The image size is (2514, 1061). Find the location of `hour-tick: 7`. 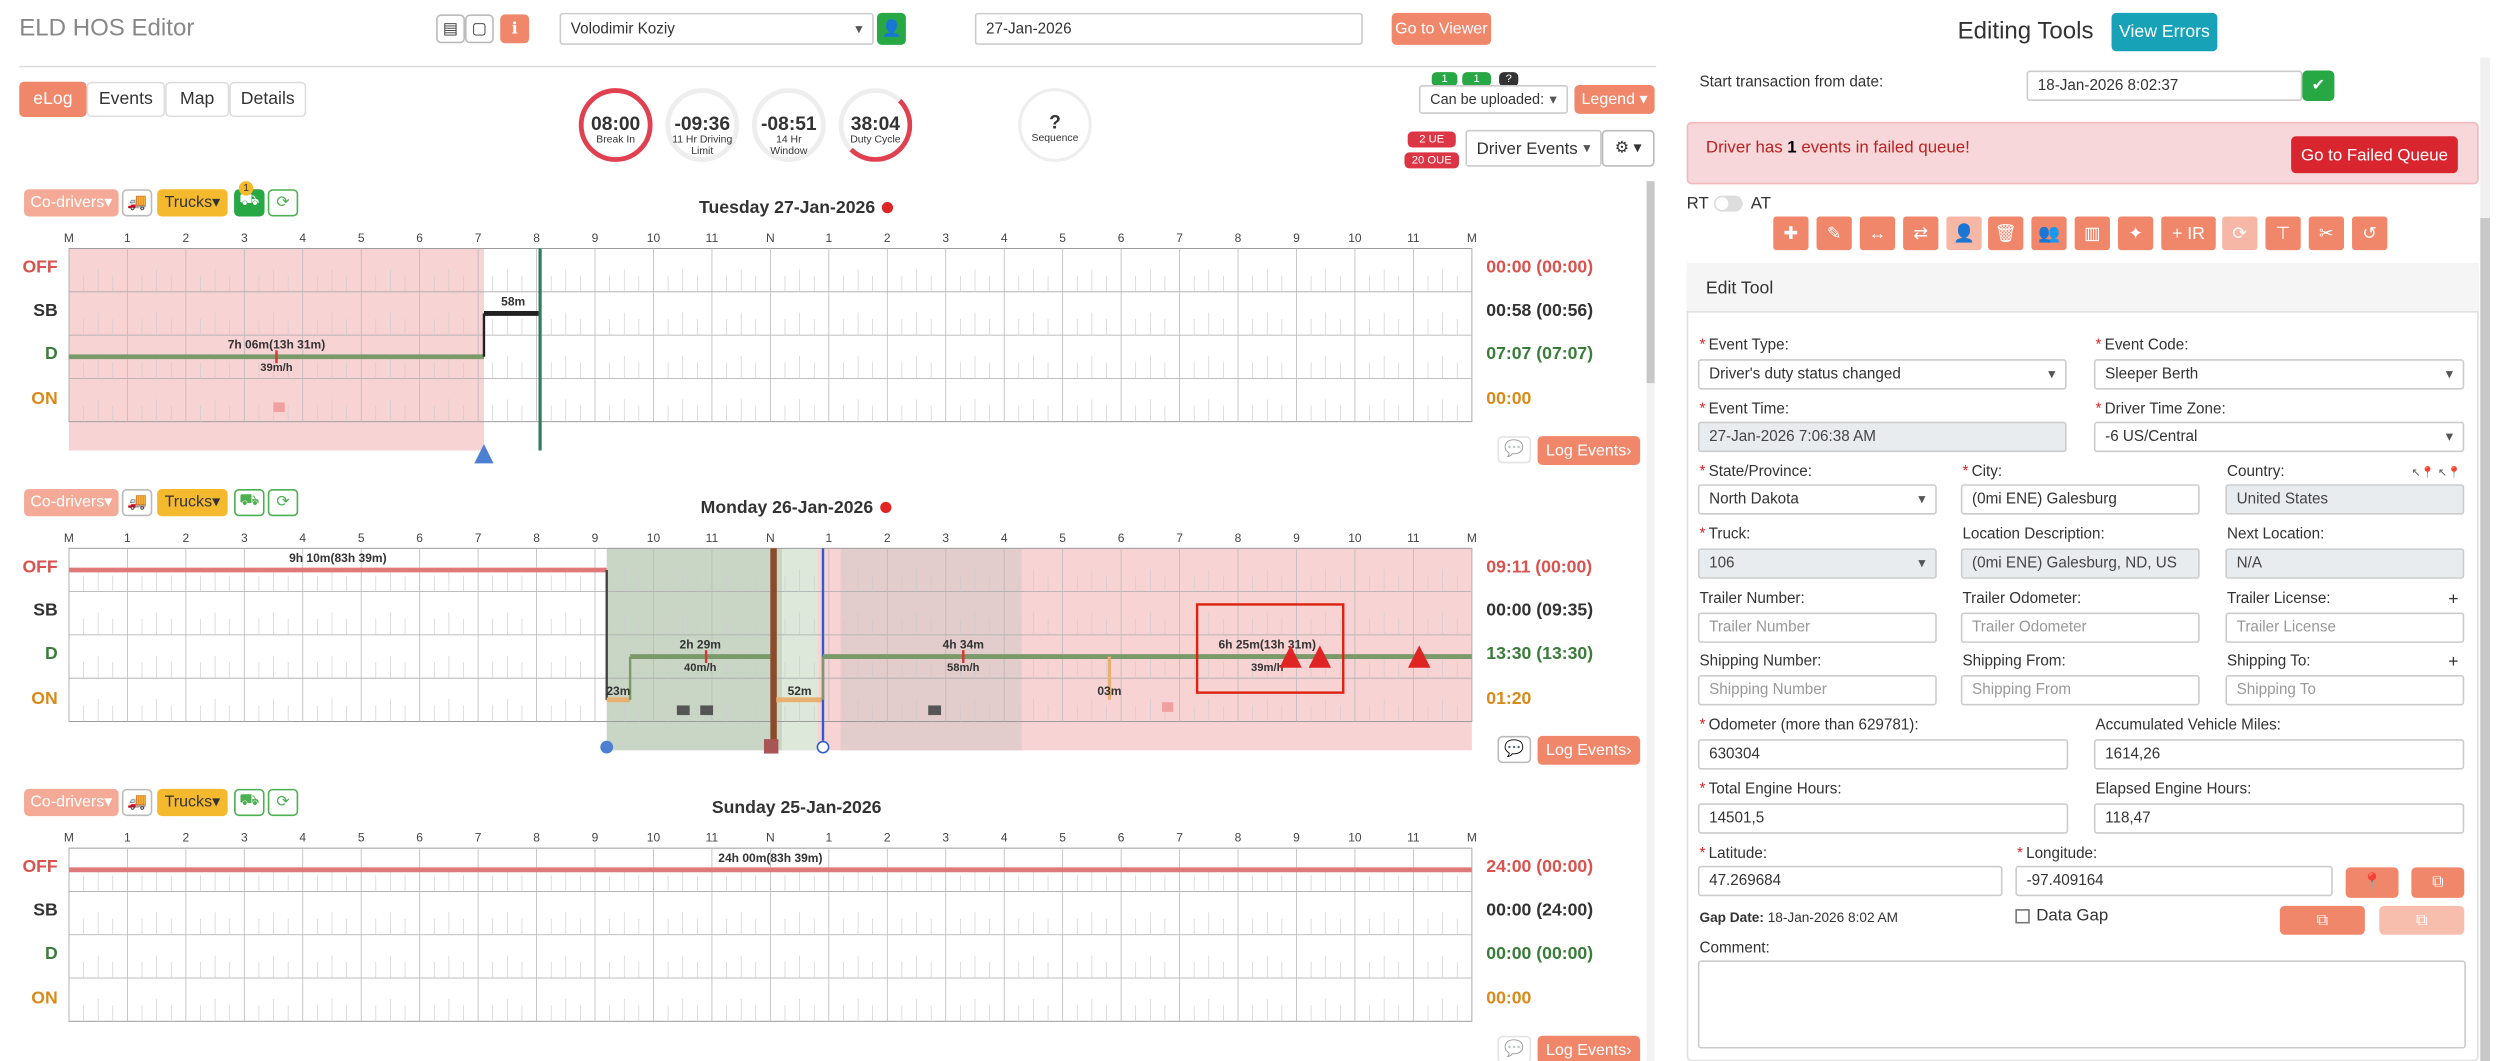

hour-tick: 7 is located at coordinates (478, 837).